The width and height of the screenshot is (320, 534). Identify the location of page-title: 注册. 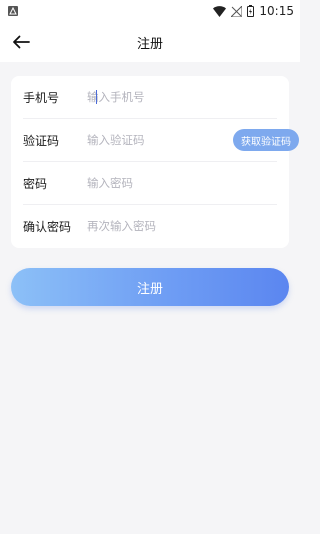
(149, 44).